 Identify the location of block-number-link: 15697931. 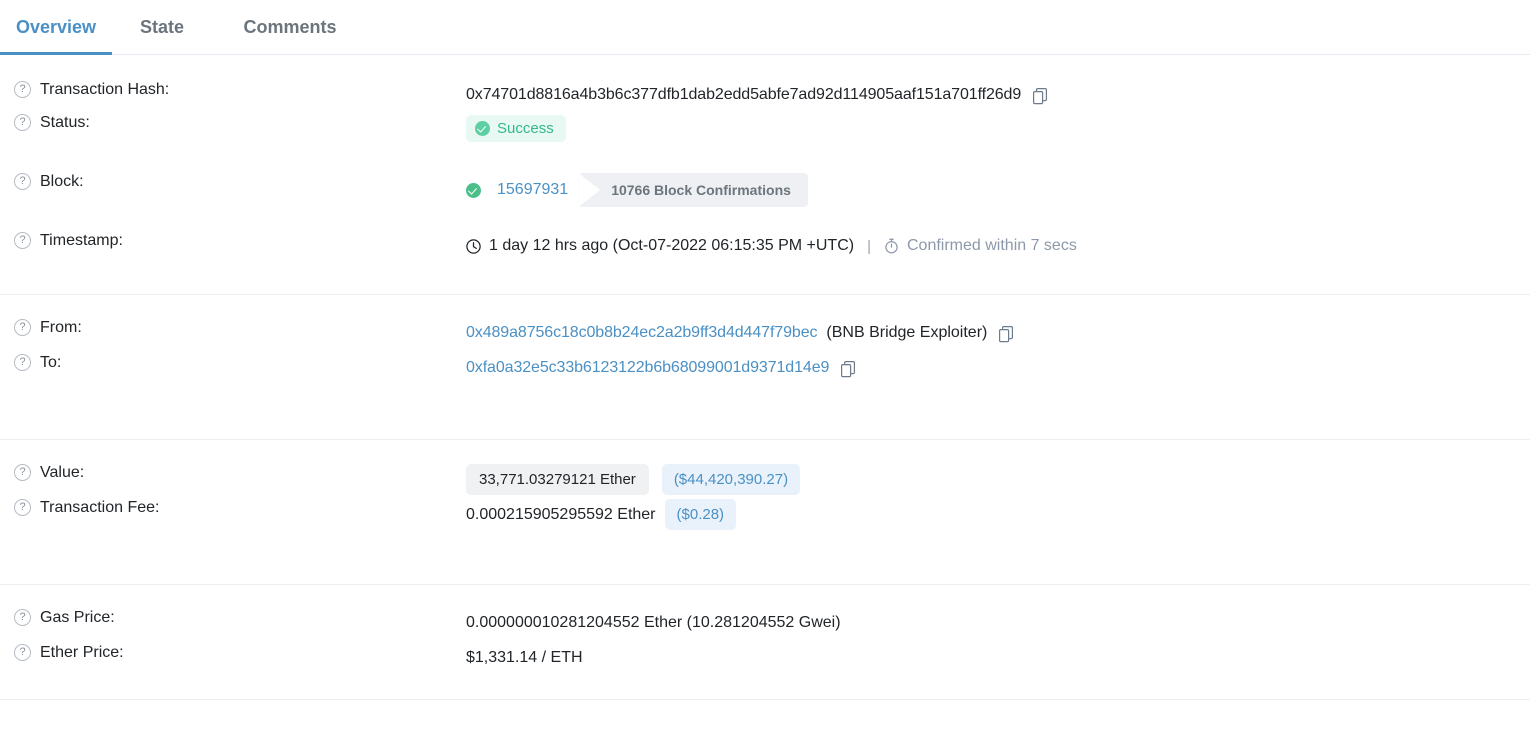
(532, 190).